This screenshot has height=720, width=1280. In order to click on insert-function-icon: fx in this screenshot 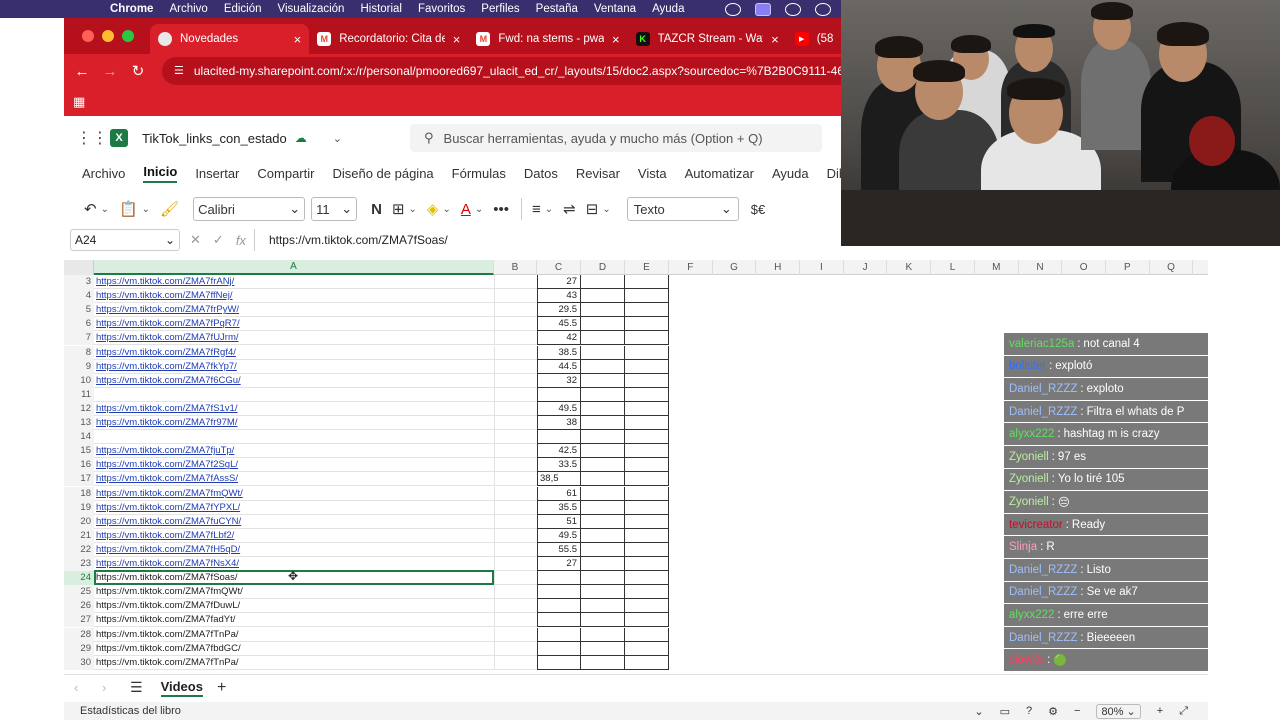, I will do `click(241, 240)`.